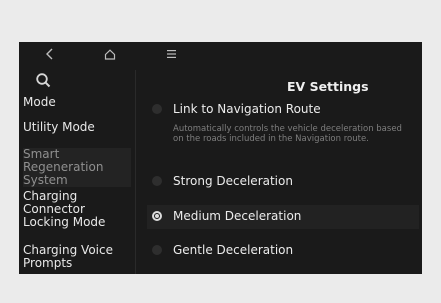 Image resolution: width=441 pixels, height=303 pixels. Describe the element at coordinates (237, 216) in the screenshot. I see `option-label: Medium Deceleration` at that location.